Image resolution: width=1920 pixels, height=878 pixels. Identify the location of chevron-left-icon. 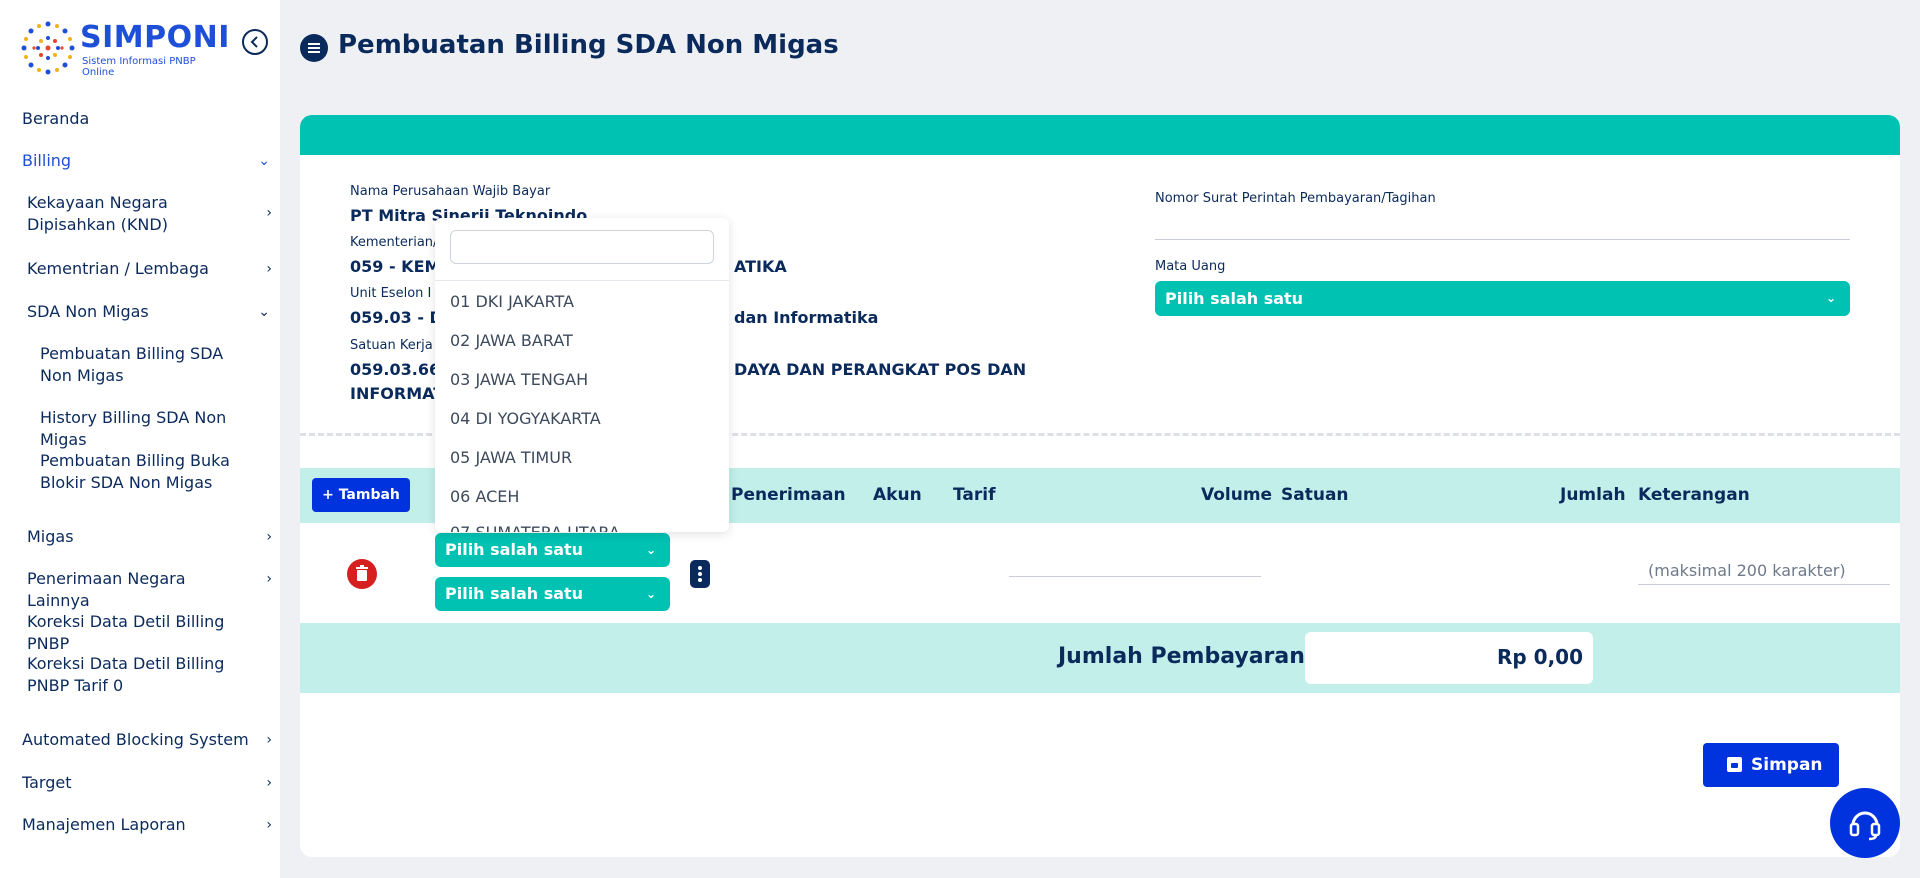
(254, 42).